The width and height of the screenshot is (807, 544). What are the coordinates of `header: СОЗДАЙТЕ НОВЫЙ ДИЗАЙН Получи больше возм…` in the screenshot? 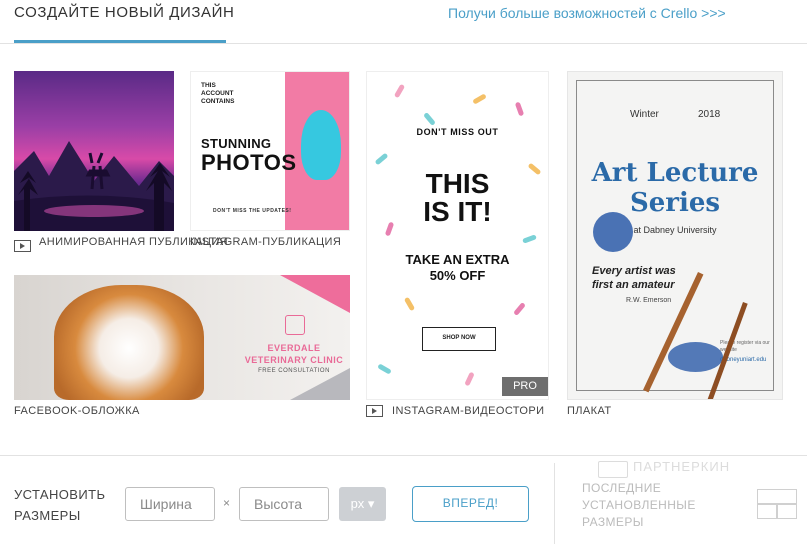 It's located at (403, 22).